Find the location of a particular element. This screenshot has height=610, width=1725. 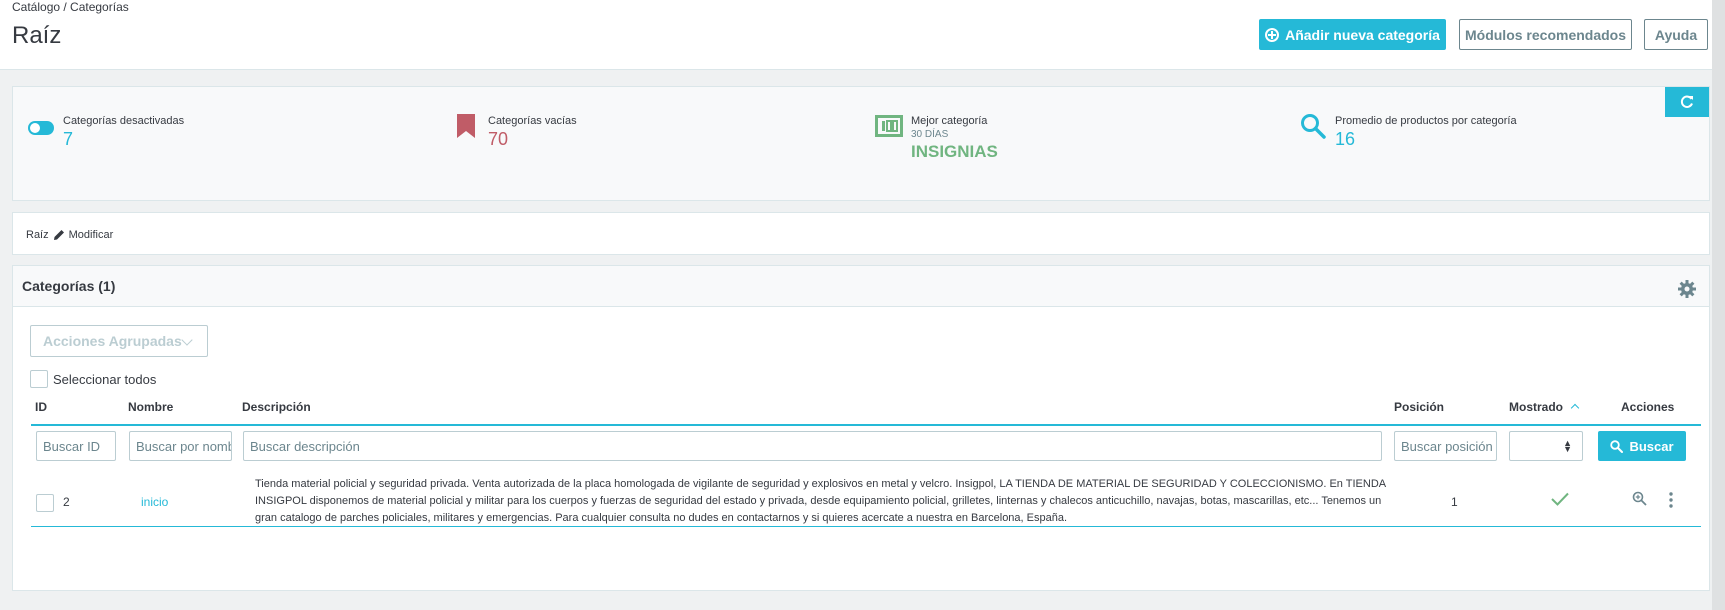

help-button: Ayuda is located at coordinates (1676, 34).